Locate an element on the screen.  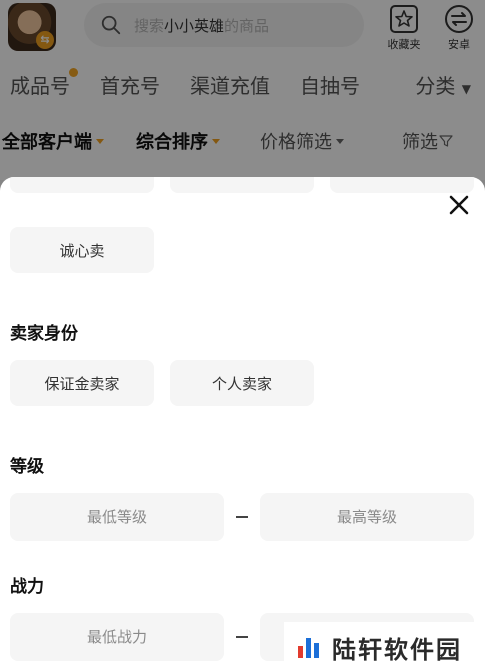
close-icon is located at coordinates (459, 205).